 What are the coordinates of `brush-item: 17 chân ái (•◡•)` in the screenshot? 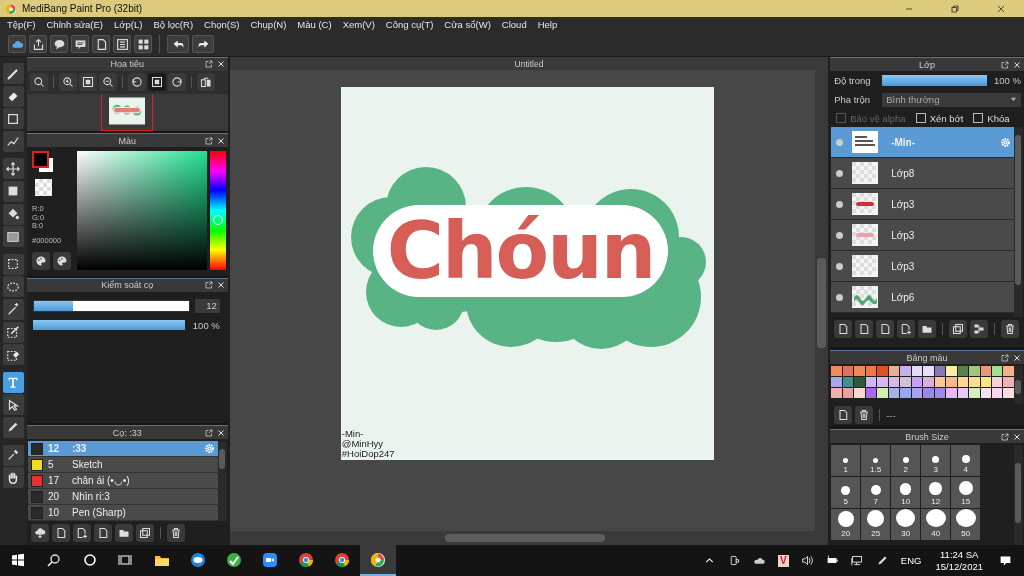 It's located at (122, 481).